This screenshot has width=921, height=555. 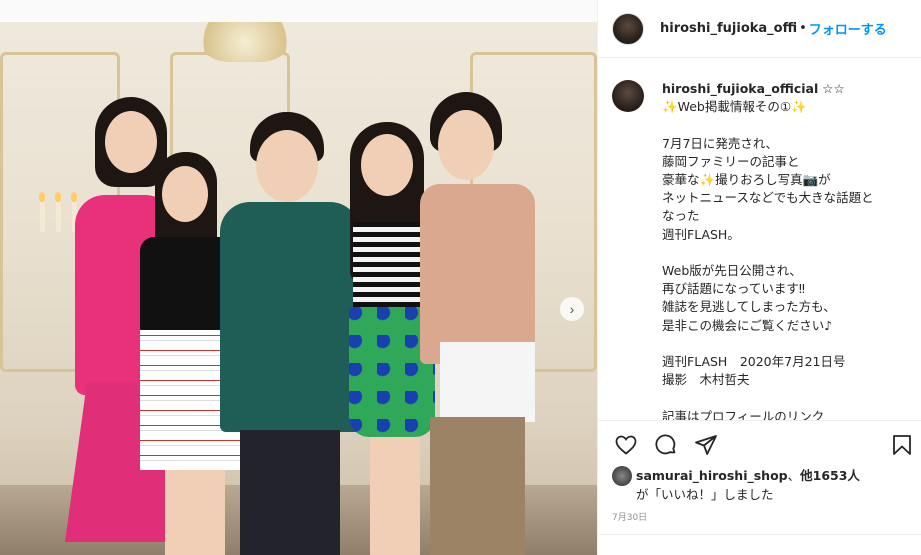 What do you see at coordinates (628, 96) in the screenshot?
I see `caption-avatar` at bounding box center [628, 96].